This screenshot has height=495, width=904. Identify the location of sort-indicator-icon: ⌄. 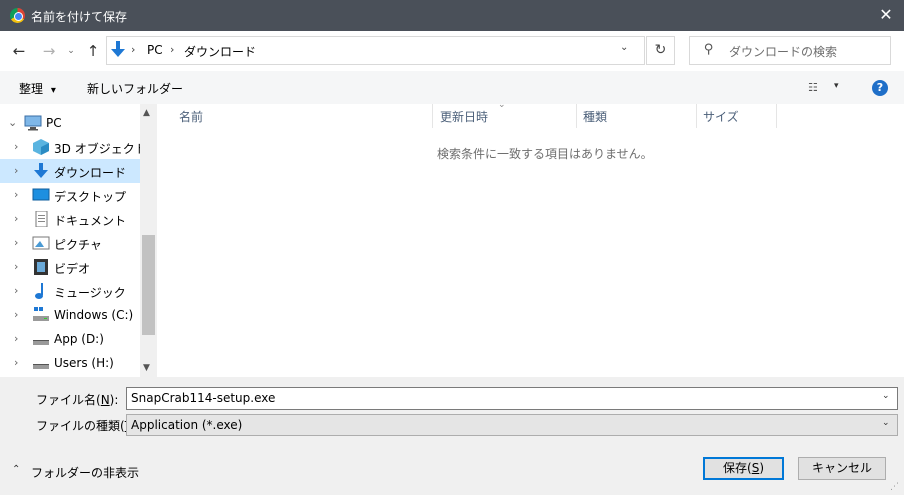
(502, 105).